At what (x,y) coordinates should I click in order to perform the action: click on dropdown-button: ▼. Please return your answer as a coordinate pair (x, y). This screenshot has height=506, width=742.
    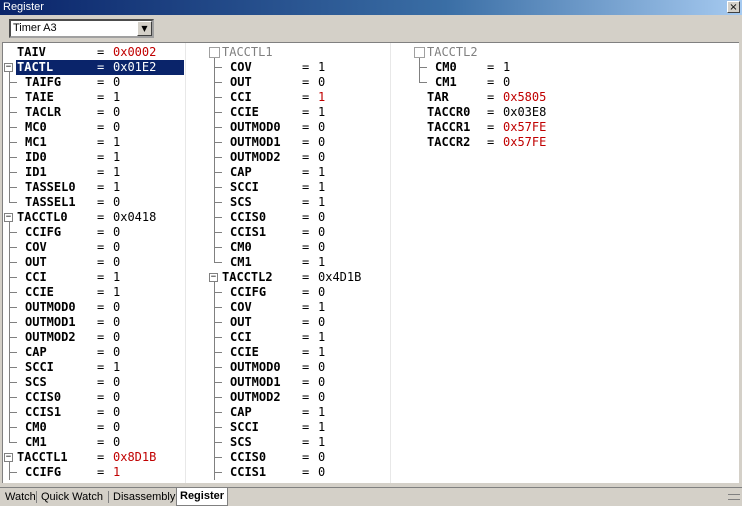
    Looking at the image, I should click on (144, 28).